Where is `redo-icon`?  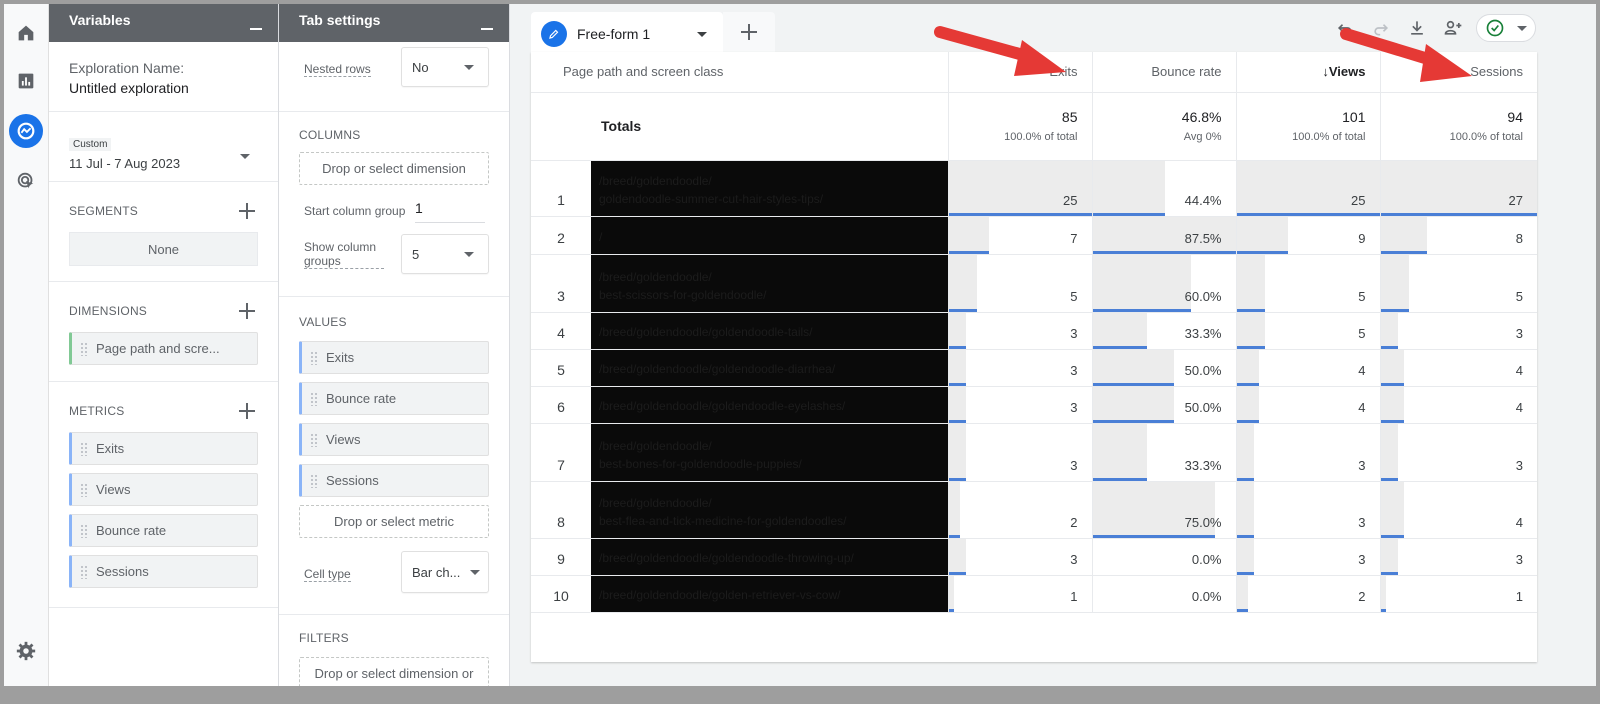
redo-icon is located at coordinates (1381, 28).